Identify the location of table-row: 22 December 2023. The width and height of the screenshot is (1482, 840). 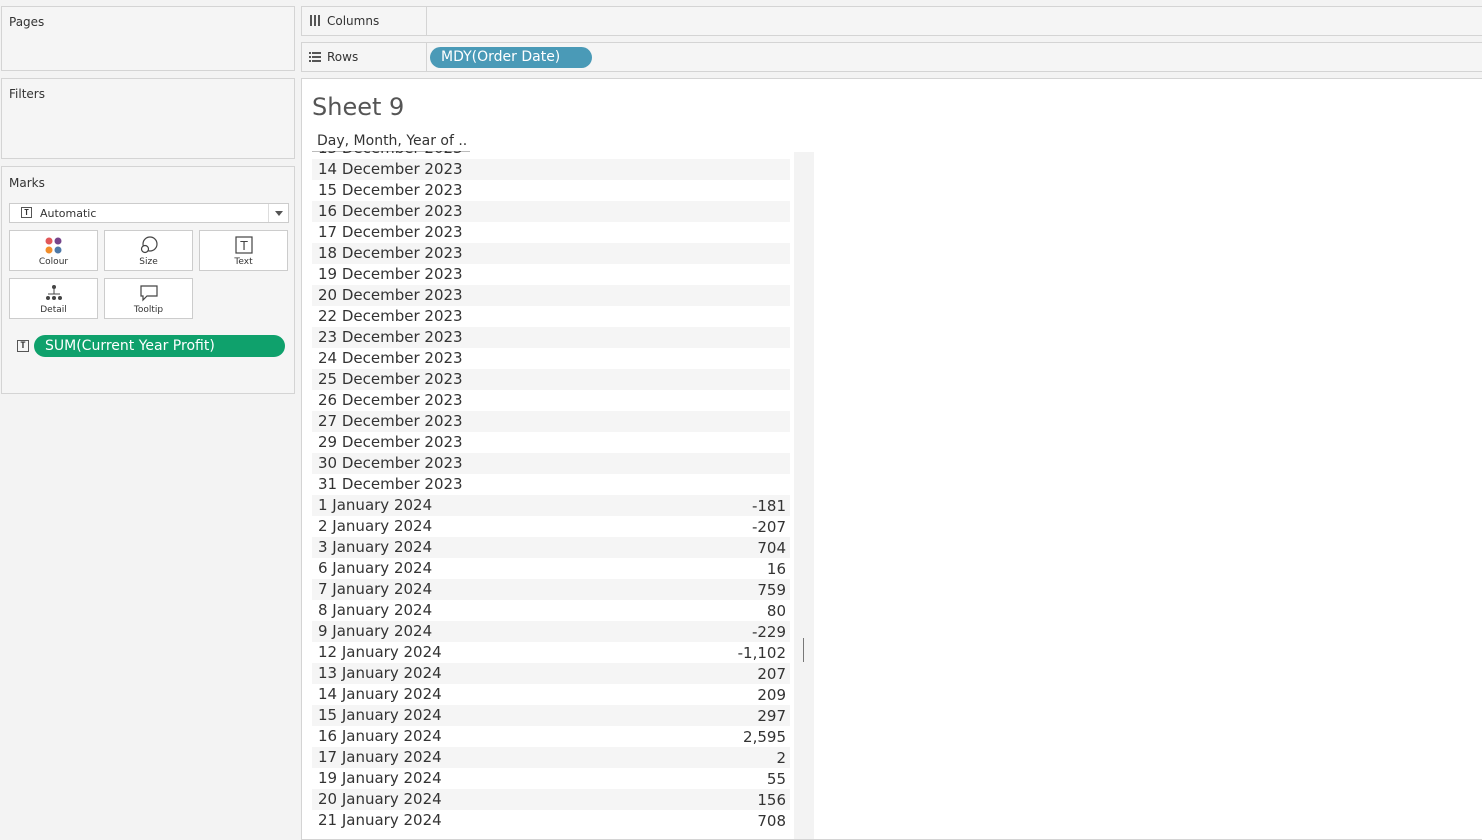
(551, 316).